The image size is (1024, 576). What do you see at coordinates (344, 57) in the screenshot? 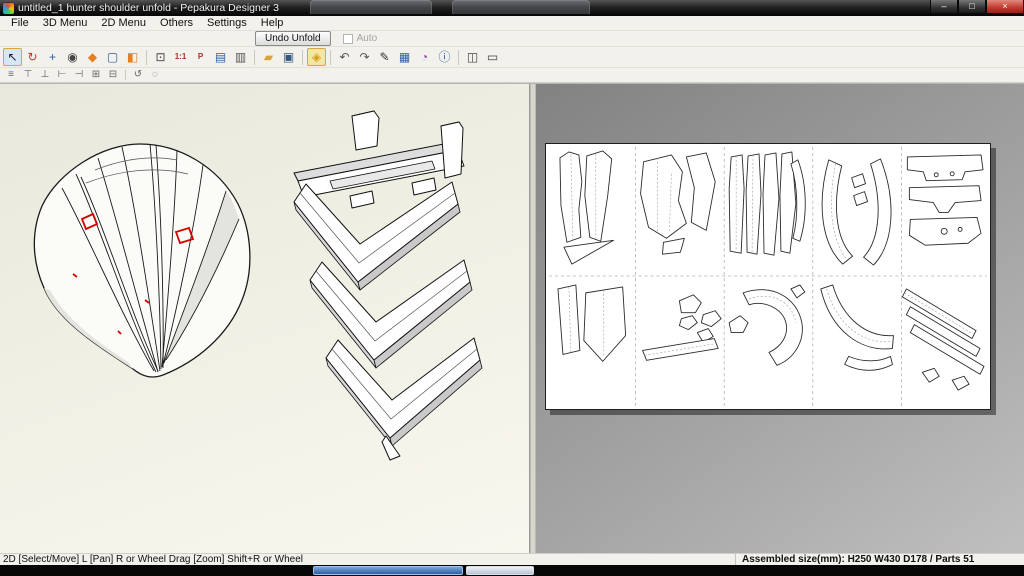
I see `undo-icon: ↶` at bounding box center [344, 57].